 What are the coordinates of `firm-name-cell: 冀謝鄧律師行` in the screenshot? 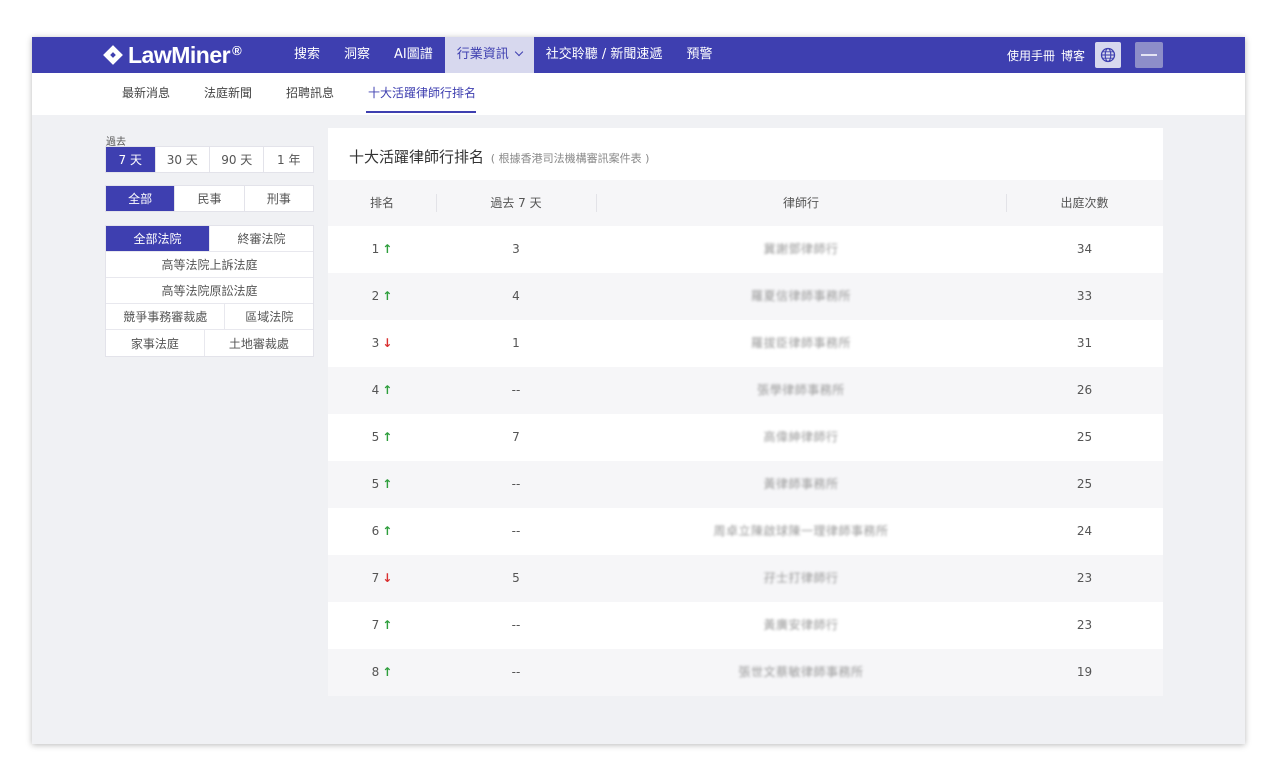 It's located at (801, 249).